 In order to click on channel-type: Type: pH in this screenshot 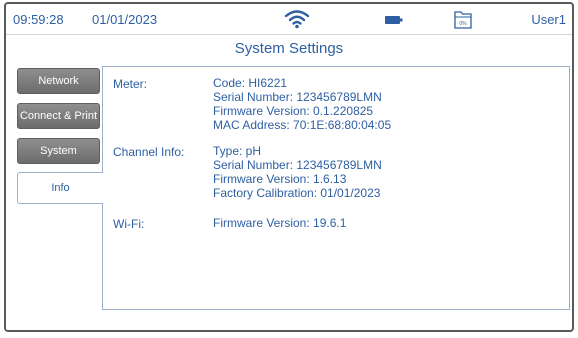, I will do `click(237, 151)`.